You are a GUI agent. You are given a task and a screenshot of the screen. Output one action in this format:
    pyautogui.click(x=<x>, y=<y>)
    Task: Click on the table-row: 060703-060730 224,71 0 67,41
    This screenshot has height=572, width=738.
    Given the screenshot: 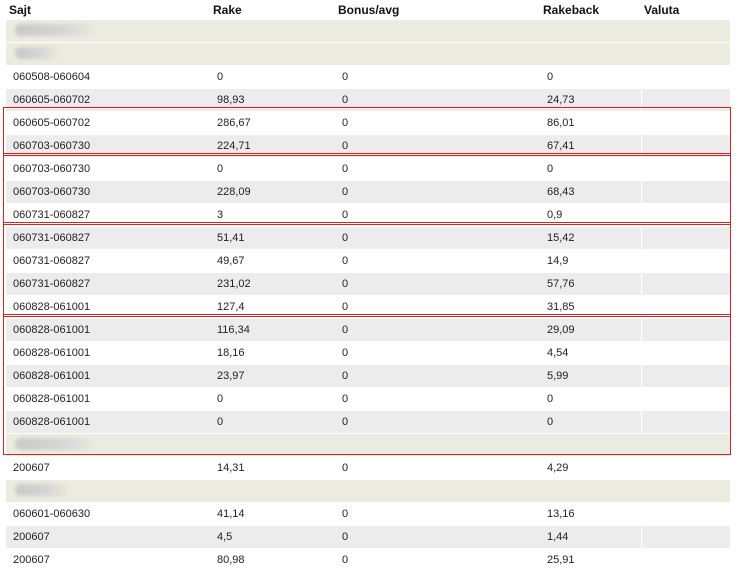 What is the action you would take?
    pyautogui.click(x=368, y=146)
    